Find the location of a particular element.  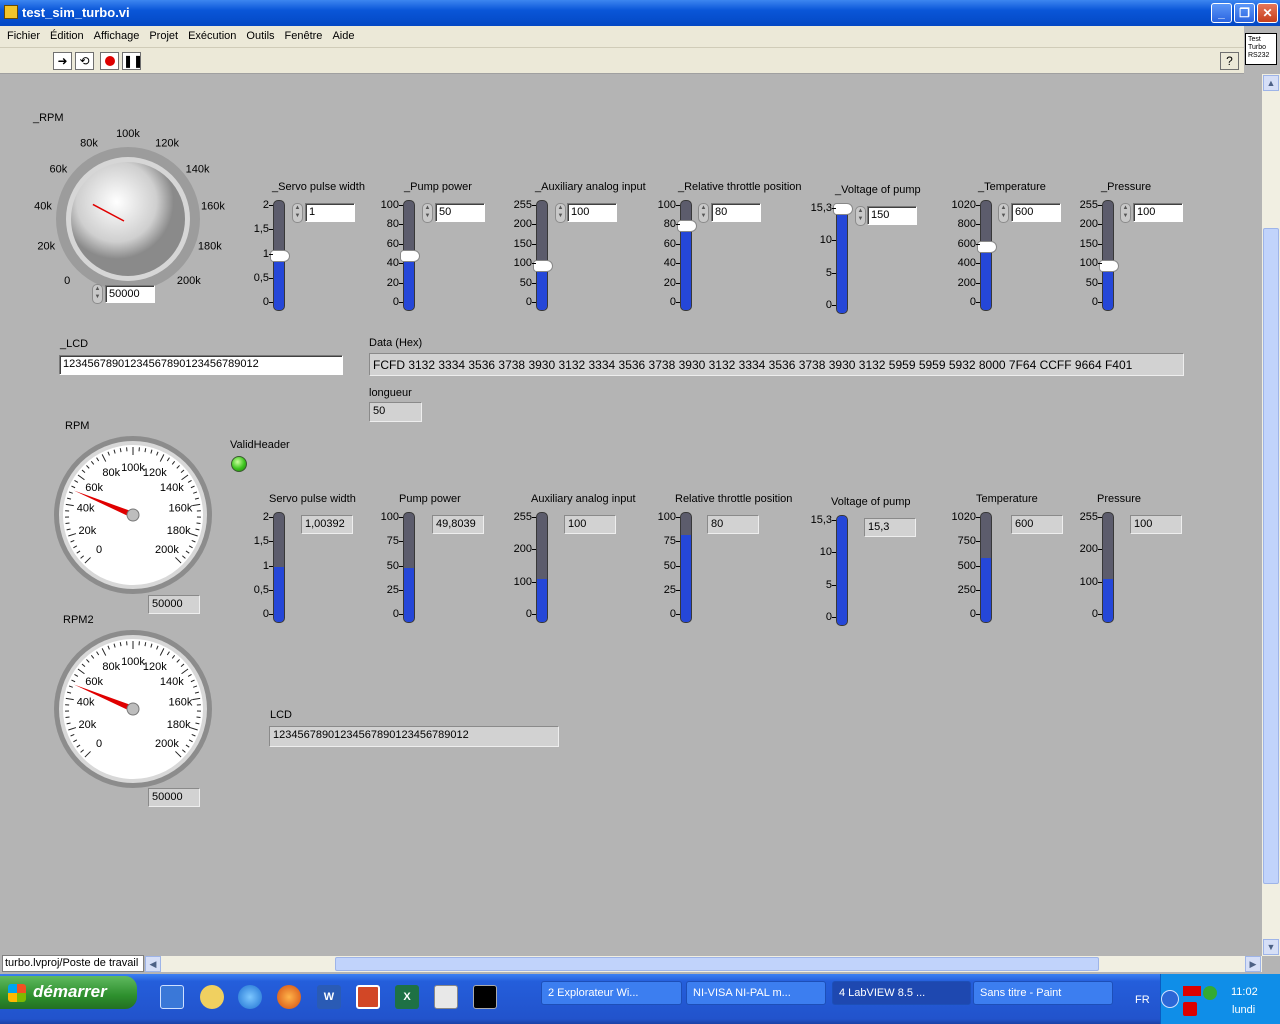

gauge-tick-label: 0 is located at coordinates (99, 744).